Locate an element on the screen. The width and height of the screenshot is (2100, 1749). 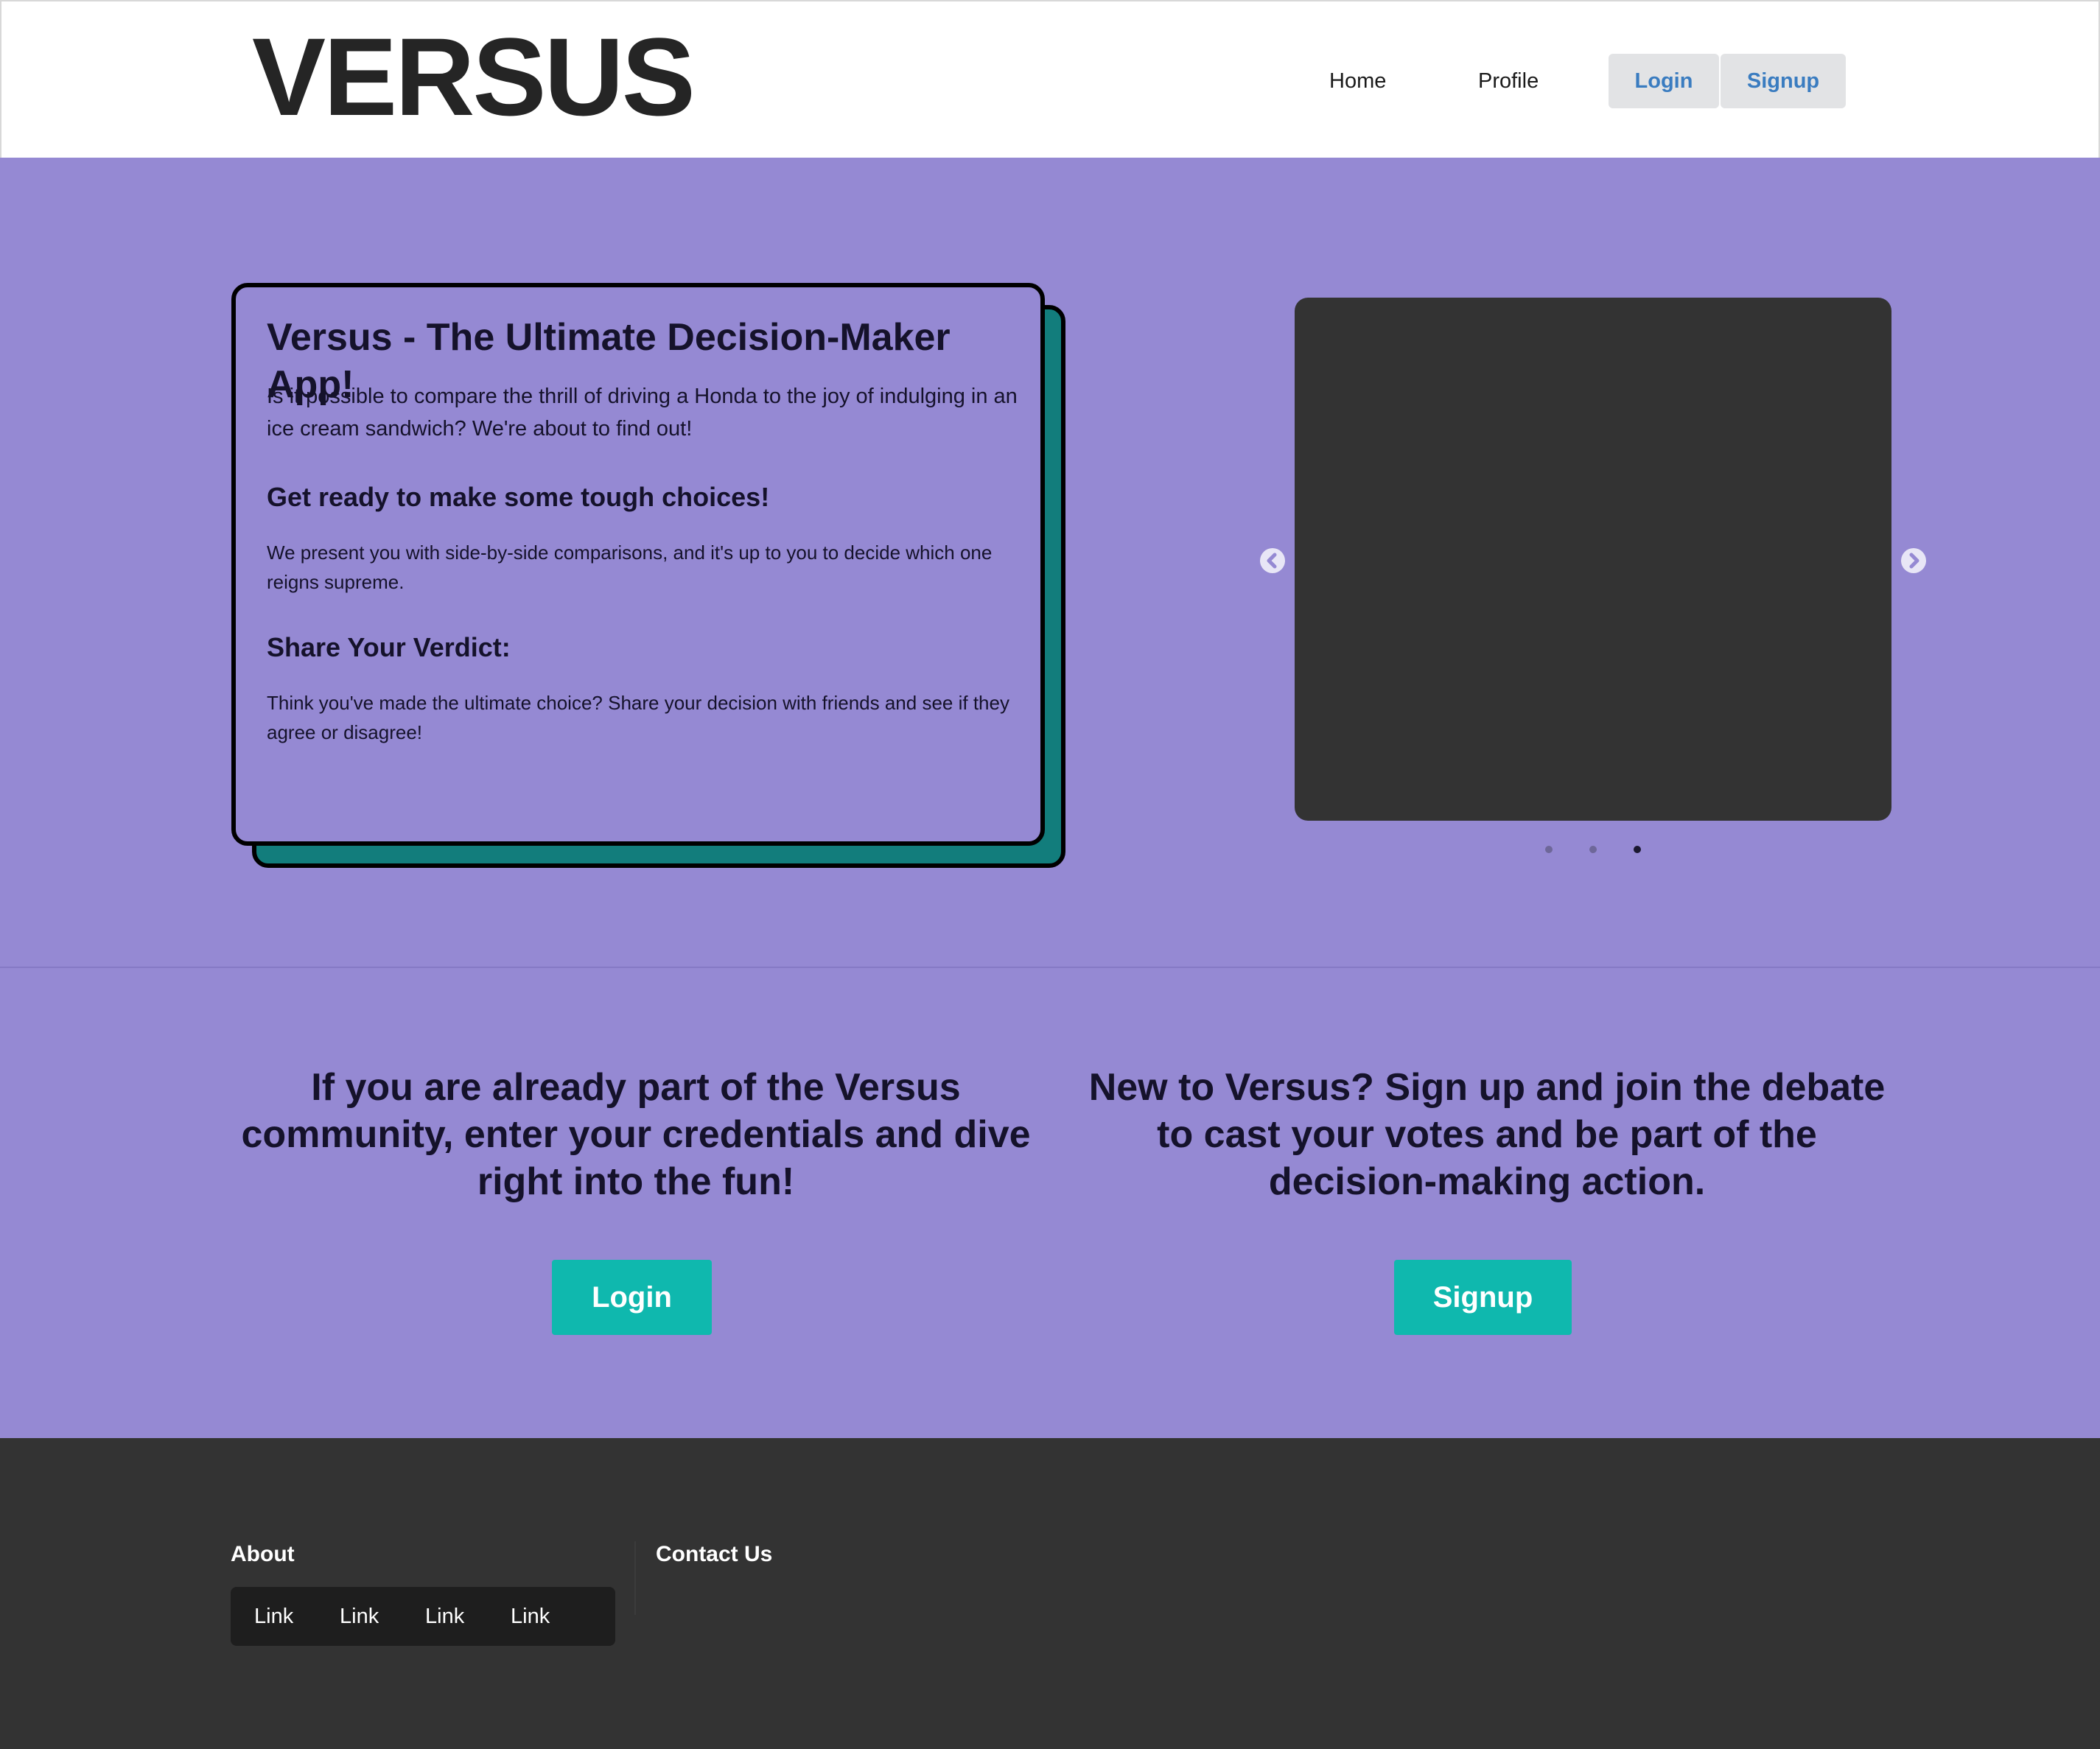
chevron-left-circle-icon is located at coordinates (1272, 560).